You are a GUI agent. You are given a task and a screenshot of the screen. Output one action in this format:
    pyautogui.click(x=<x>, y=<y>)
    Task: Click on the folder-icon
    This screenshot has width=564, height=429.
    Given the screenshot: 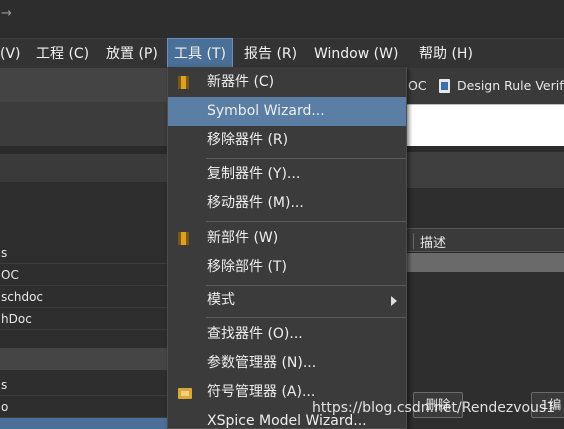 What is the action you would take?
    pyautogui.click(x=185, y=393)
    